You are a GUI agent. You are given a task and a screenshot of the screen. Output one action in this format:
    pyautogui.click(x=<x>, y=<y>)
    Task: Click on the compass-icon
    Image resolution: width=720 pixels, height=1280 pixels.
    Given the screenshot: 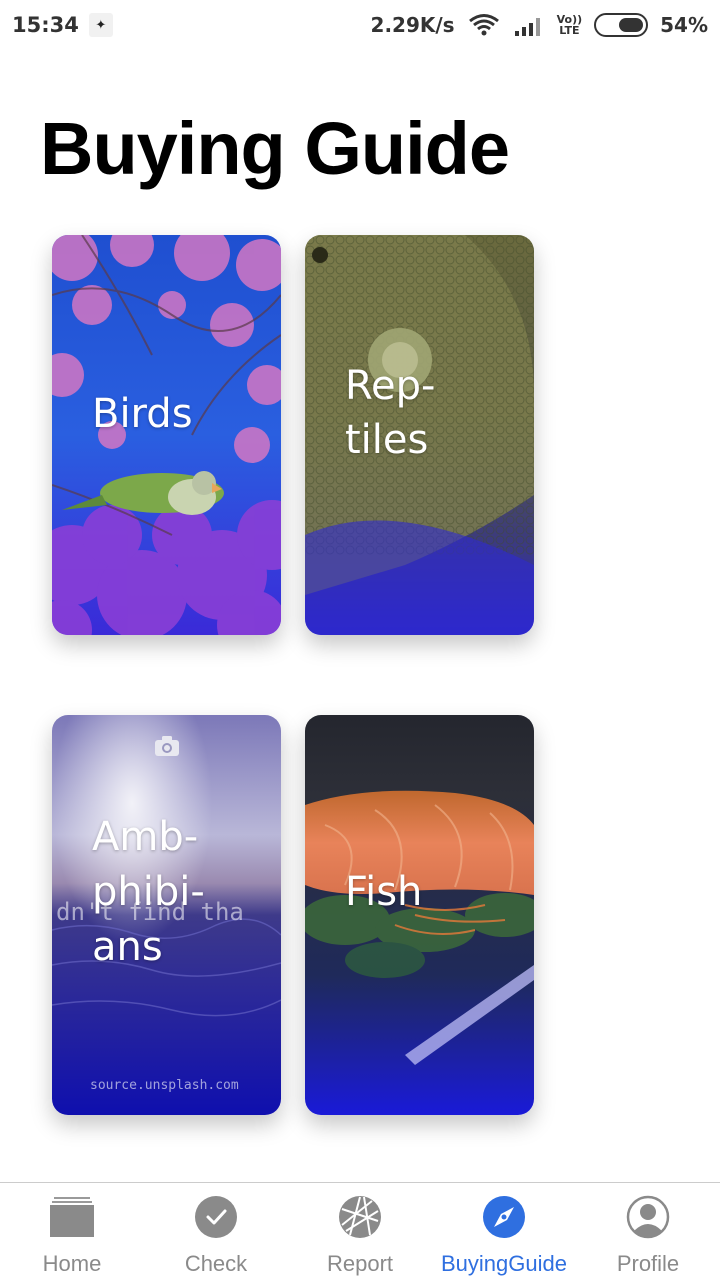 What is the action you would take?
    pyautogui.click(x=504, y=1217)
    